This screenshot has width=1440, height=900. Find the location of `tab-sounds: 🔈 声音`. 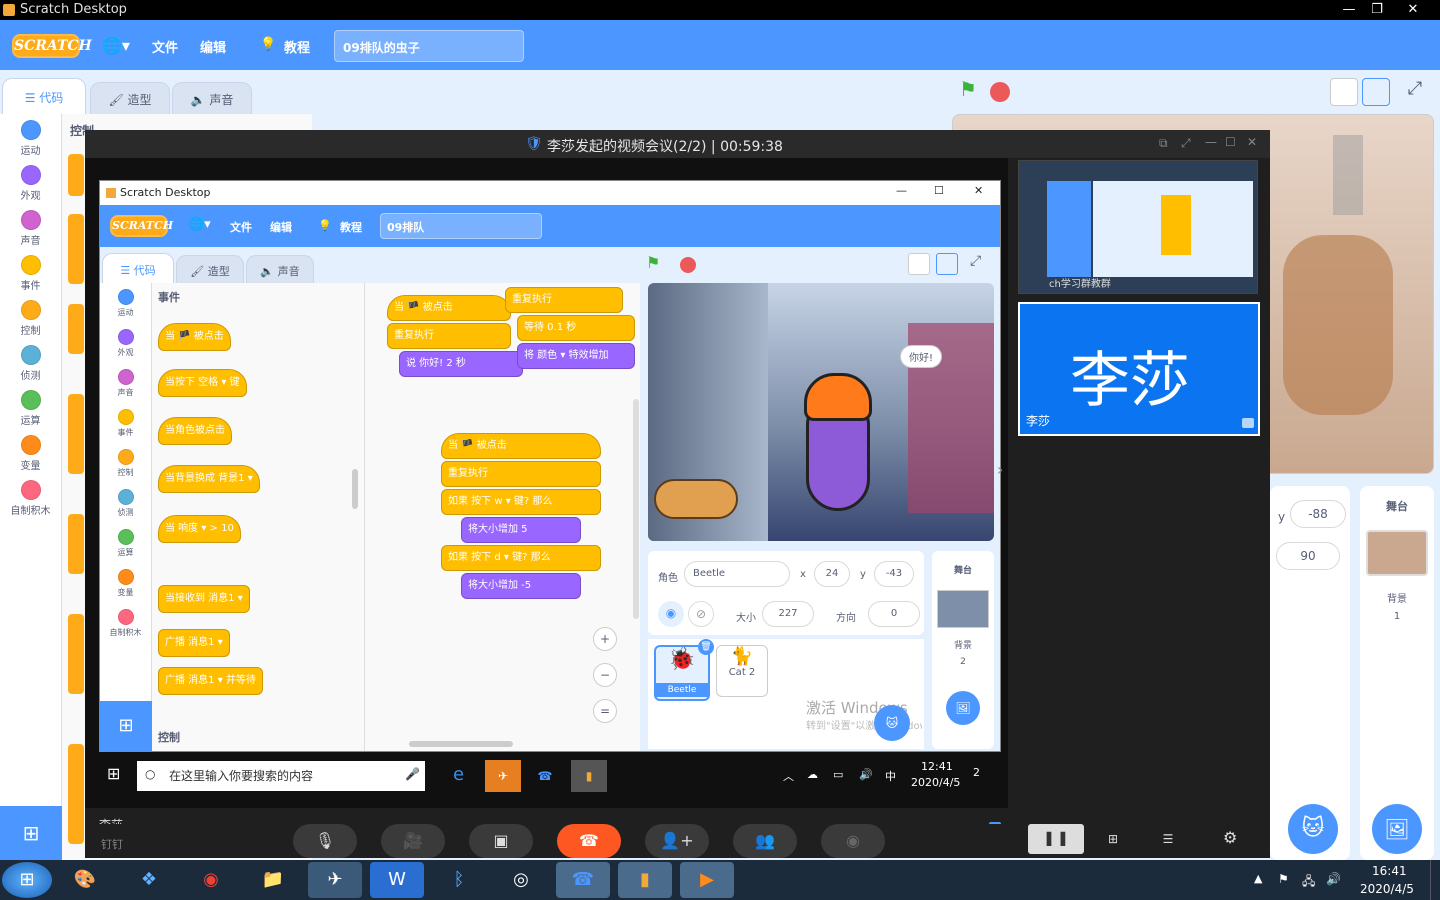

tab-sounds: 🔈 声音 is located at coordinates (280, 269).